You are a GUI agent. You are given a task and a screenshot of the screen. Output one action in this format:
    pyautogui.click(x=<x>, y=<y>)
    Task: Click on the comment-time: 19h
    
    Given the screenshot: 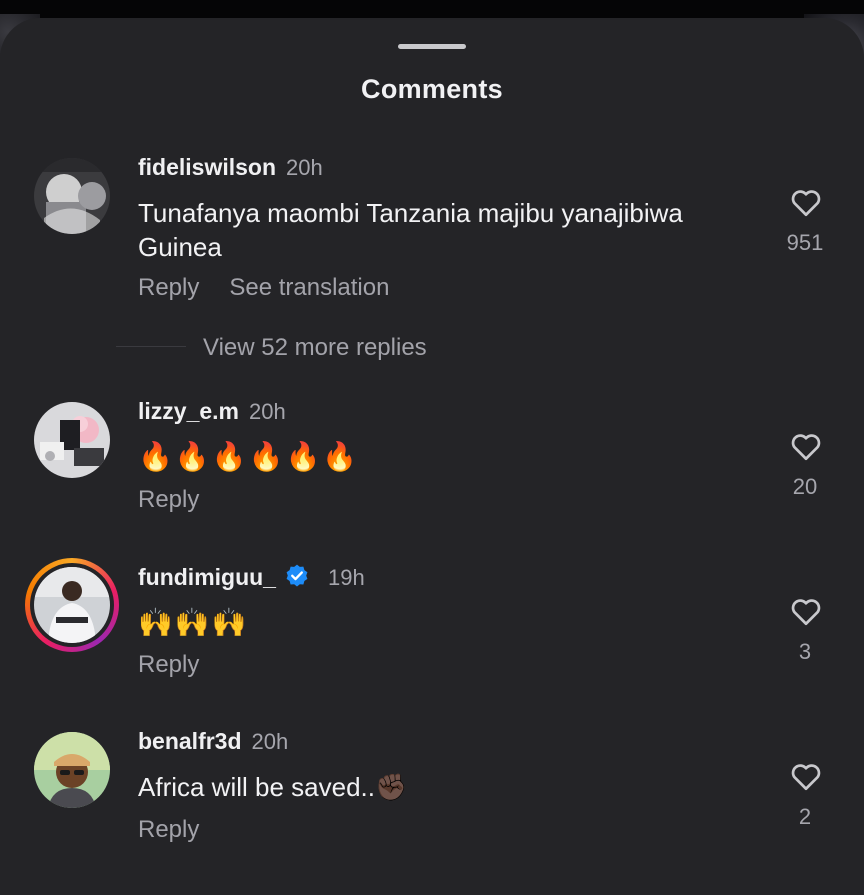 What is the action you would take?
    pyautogui.click(x=346, y=577)
    